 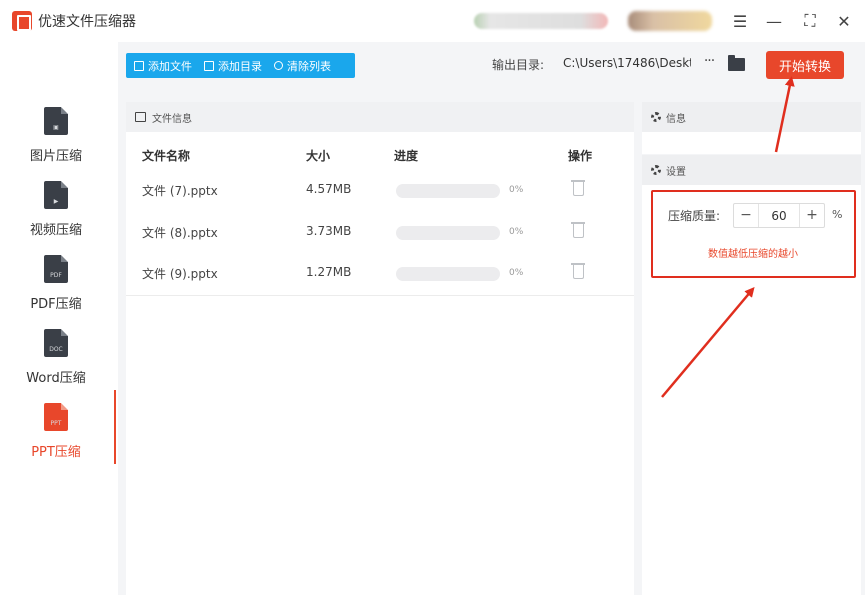 What do you see at coordinates (233, 66) in the screenshot?
I see `add-folder-button: 添加目录` at bounding box center [233, 66].